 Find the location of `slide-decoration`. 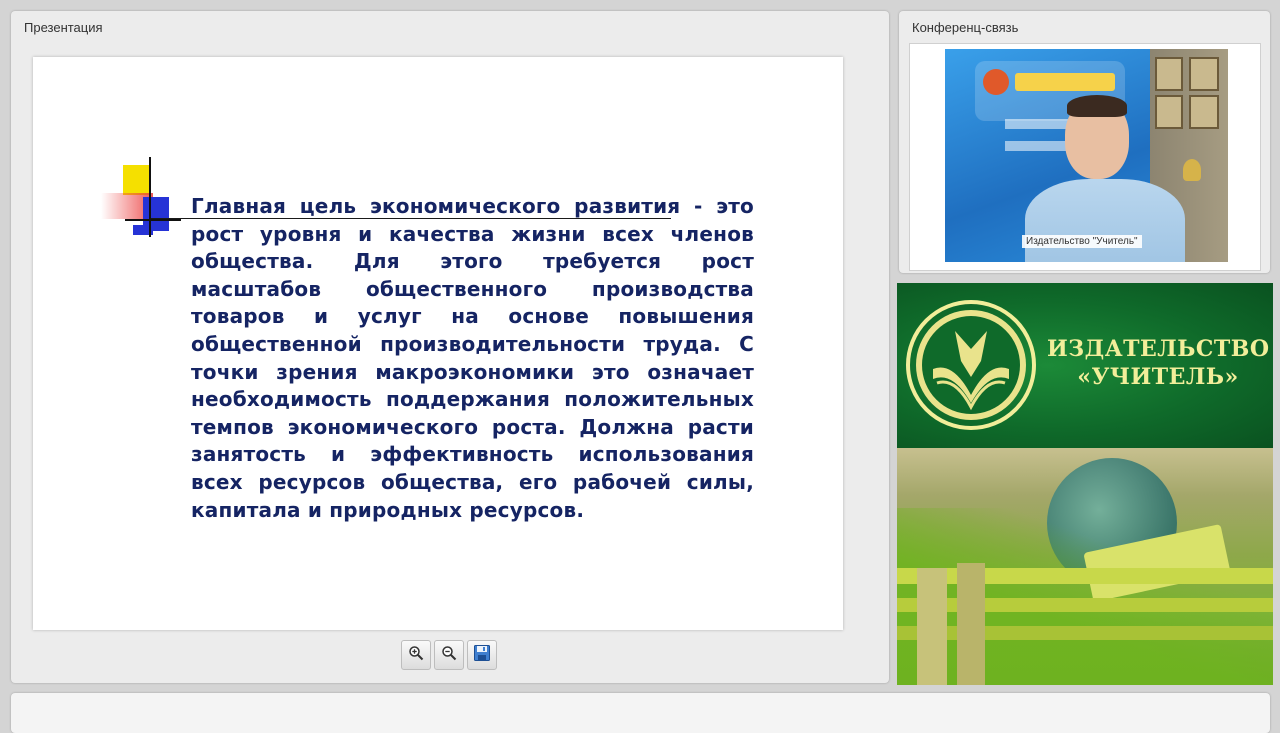

slide-decoration is located at coordinates (146, 197).